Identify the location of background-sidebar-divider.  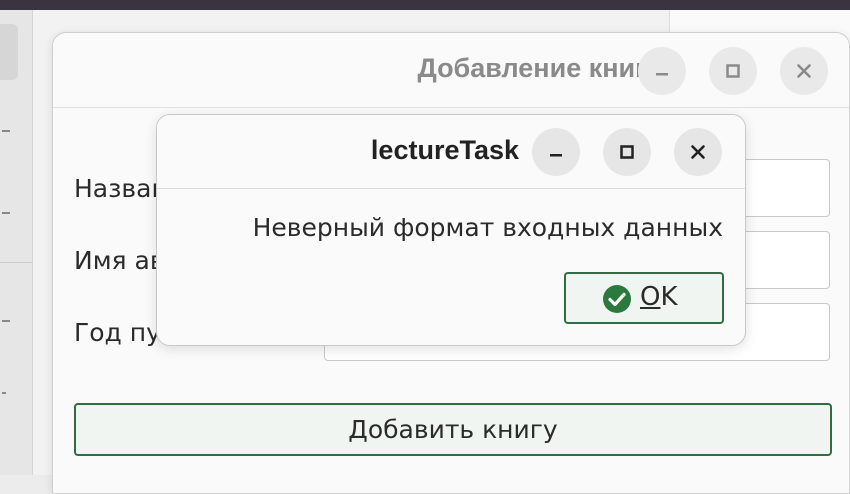
(16, 262).